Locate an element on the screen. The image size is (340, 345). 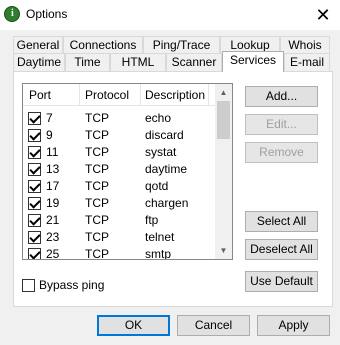
column-description: Description is located at coordinates (175, 95).